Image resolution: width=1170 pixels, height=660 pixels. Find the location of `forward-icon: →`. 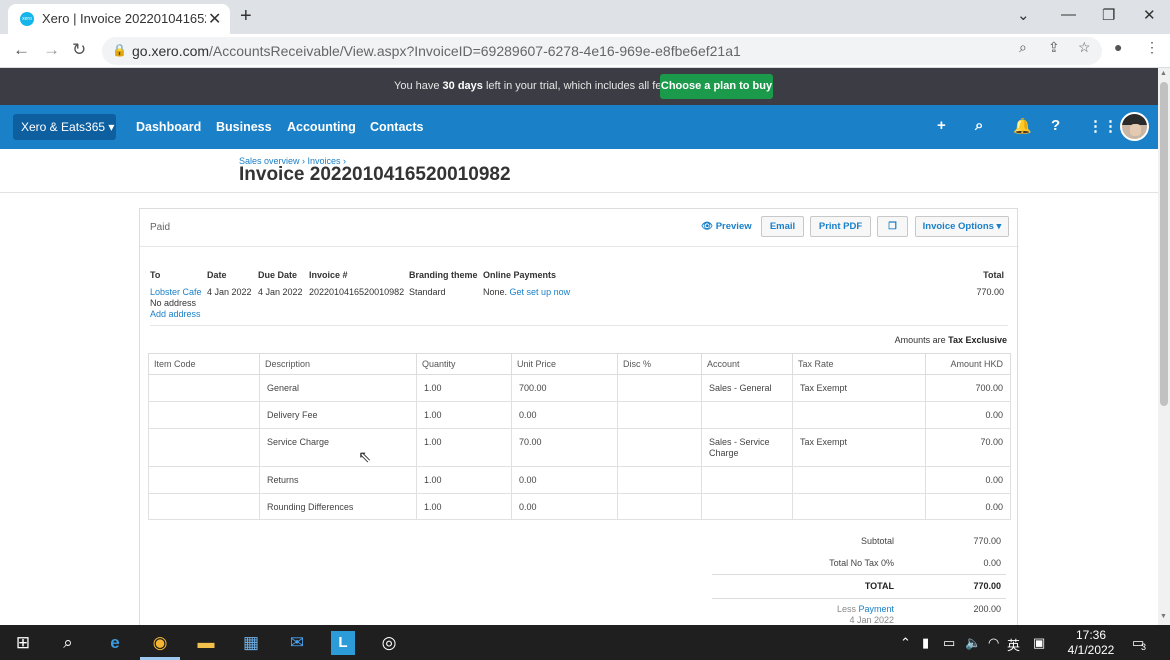

forward-icon: → is located at coordinates (51, 50).